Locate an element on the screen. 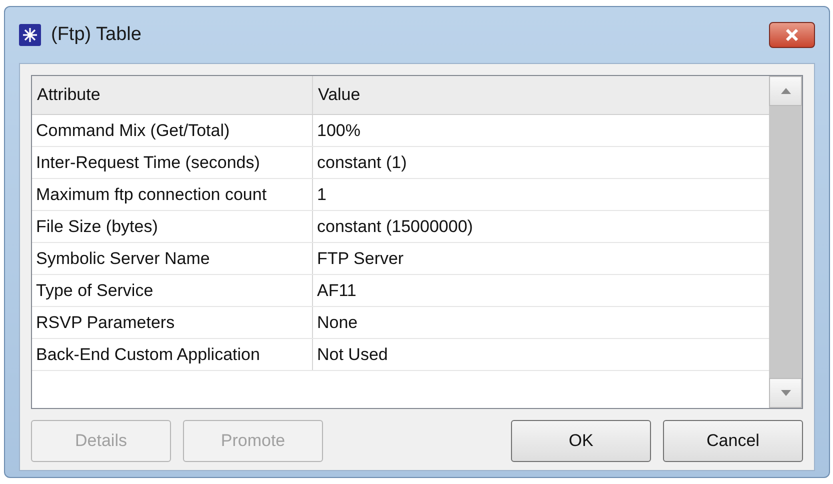  table-cell: Maximum ftp connection count is located at coordinates (172, 194).